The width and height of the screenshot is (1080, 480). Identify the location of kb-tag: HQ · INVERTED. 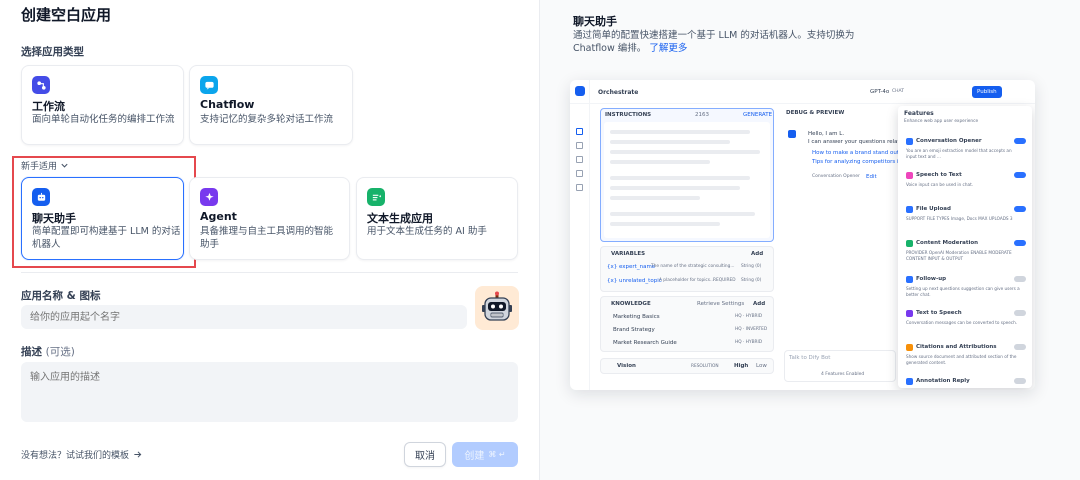
(751, 329).